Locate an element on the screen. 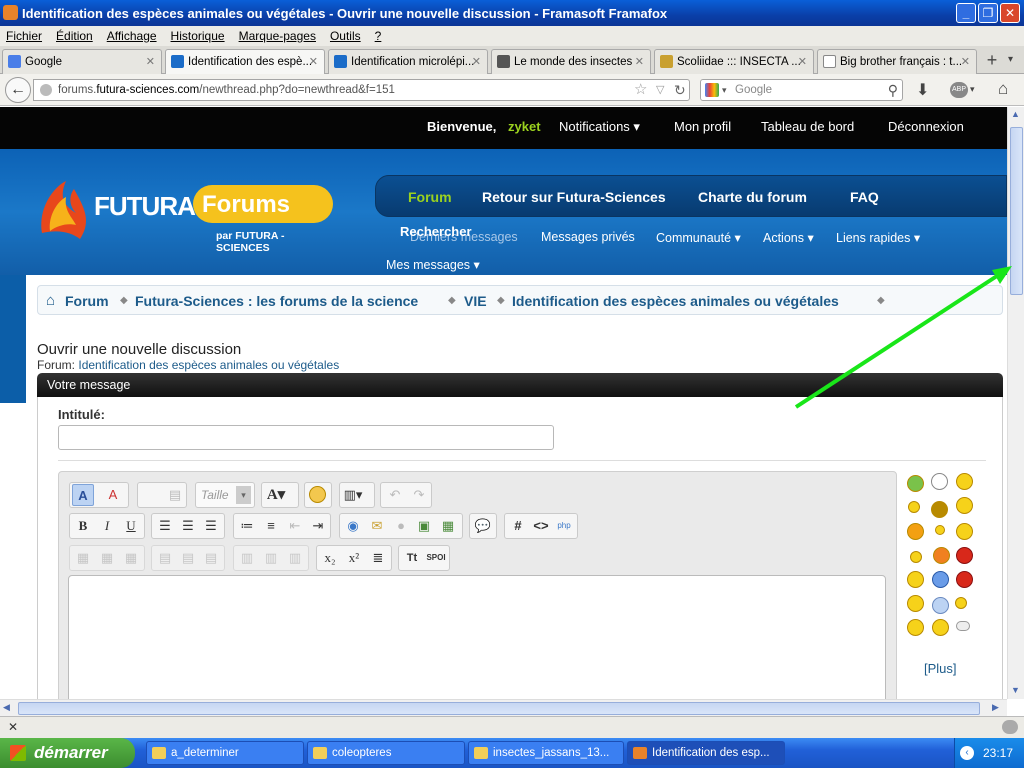 This screenshot has height=768, width=1024. nav-faq: FAQ is located at coordinates (864, 197).